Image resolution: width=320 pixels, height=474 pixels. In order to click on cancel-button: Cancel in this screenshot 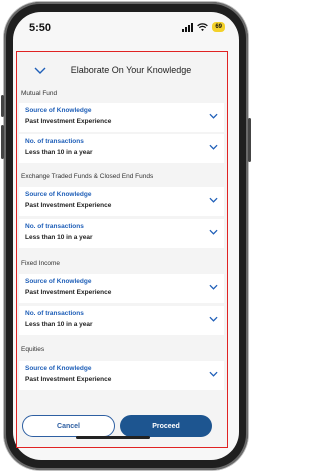, I will do `click(68, 426)`.